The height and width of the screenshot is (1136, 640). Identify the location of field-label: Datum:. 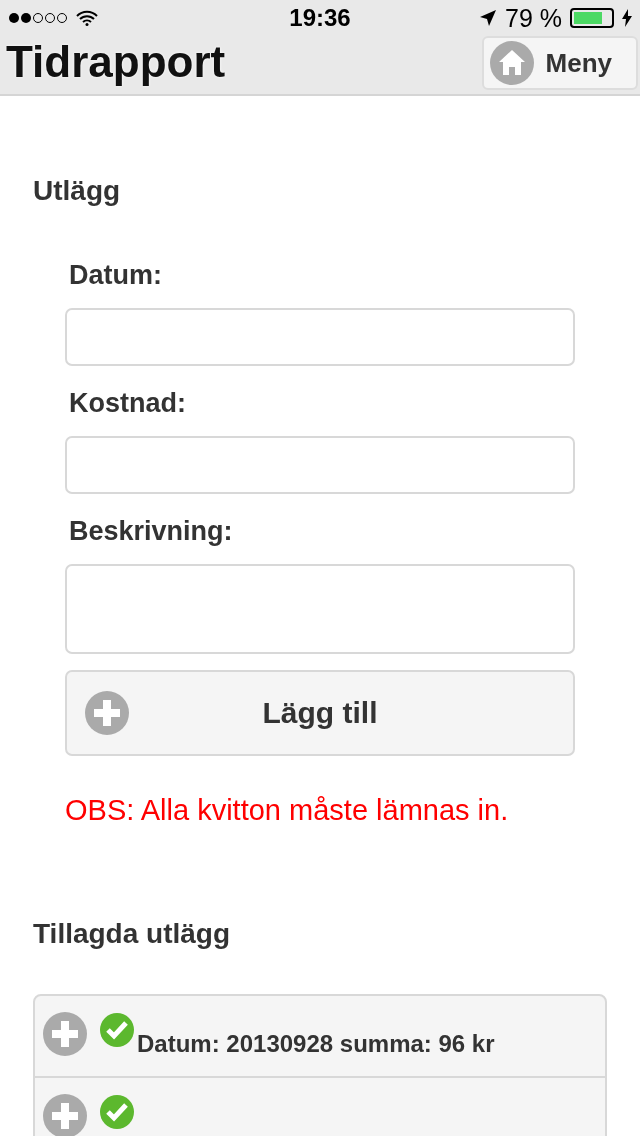
(115, 275).